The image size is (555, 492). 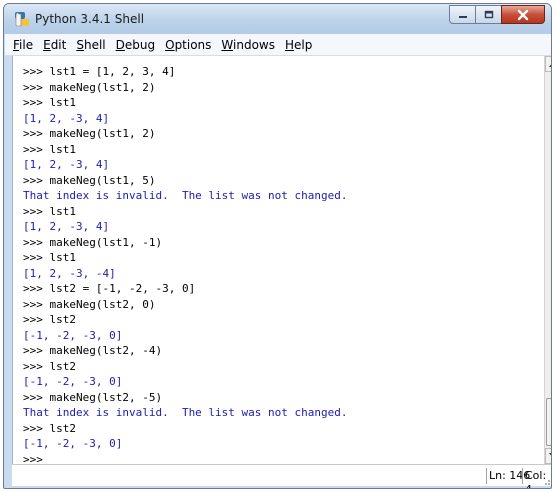 What do you see at coordinates (93, 242) in the screenshot?
I see `shell-input-line: >>> makeNeg(lst1, -1)` at bounding box center [93, 242].